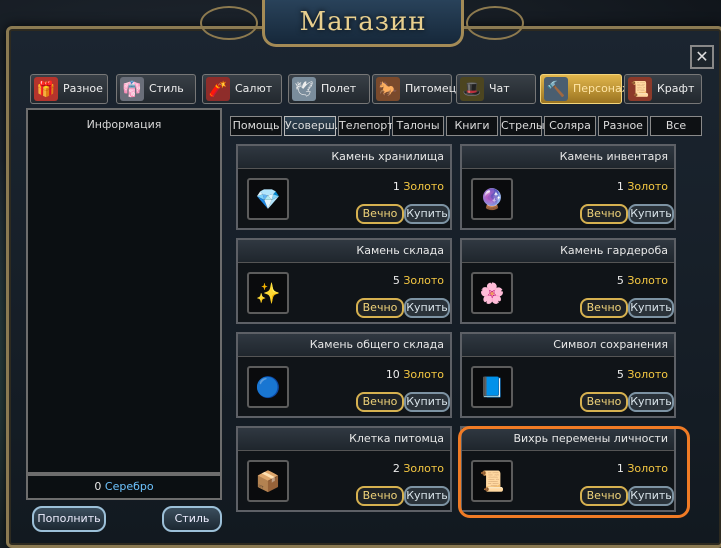 The image size is (721, 548). I want to click on tab-2: 🧨 Салют, so click(242, 89).